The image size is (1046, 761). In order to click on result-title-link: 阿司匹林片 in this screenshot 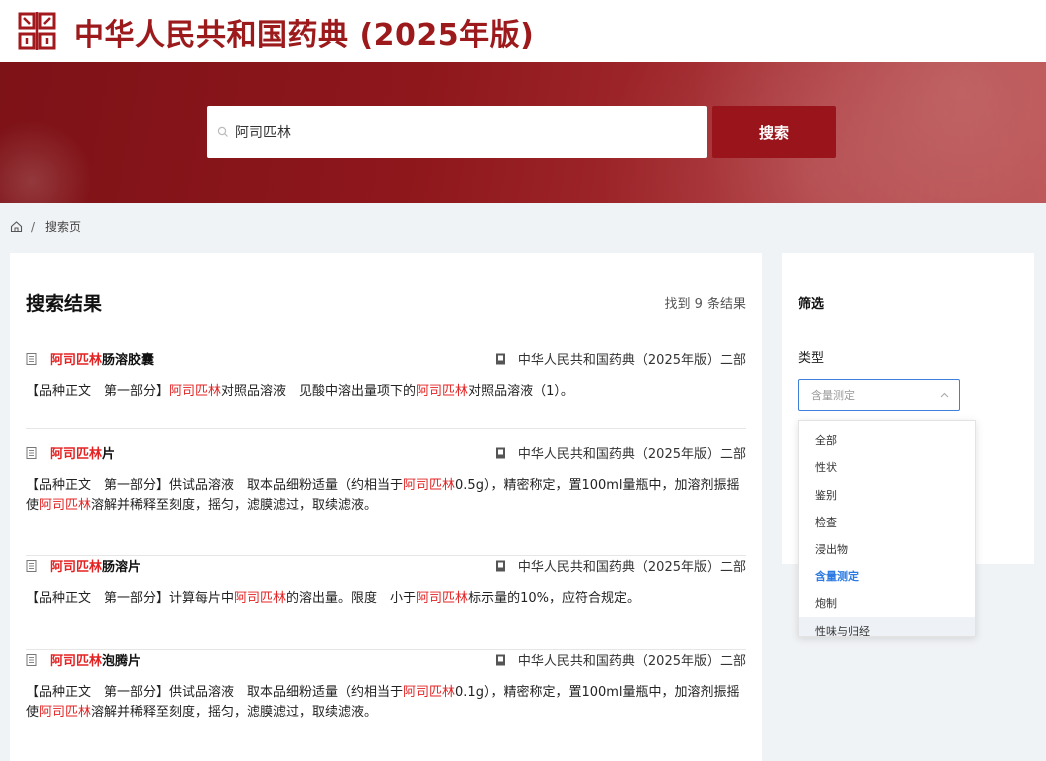, I will do `click(82, 452)`.